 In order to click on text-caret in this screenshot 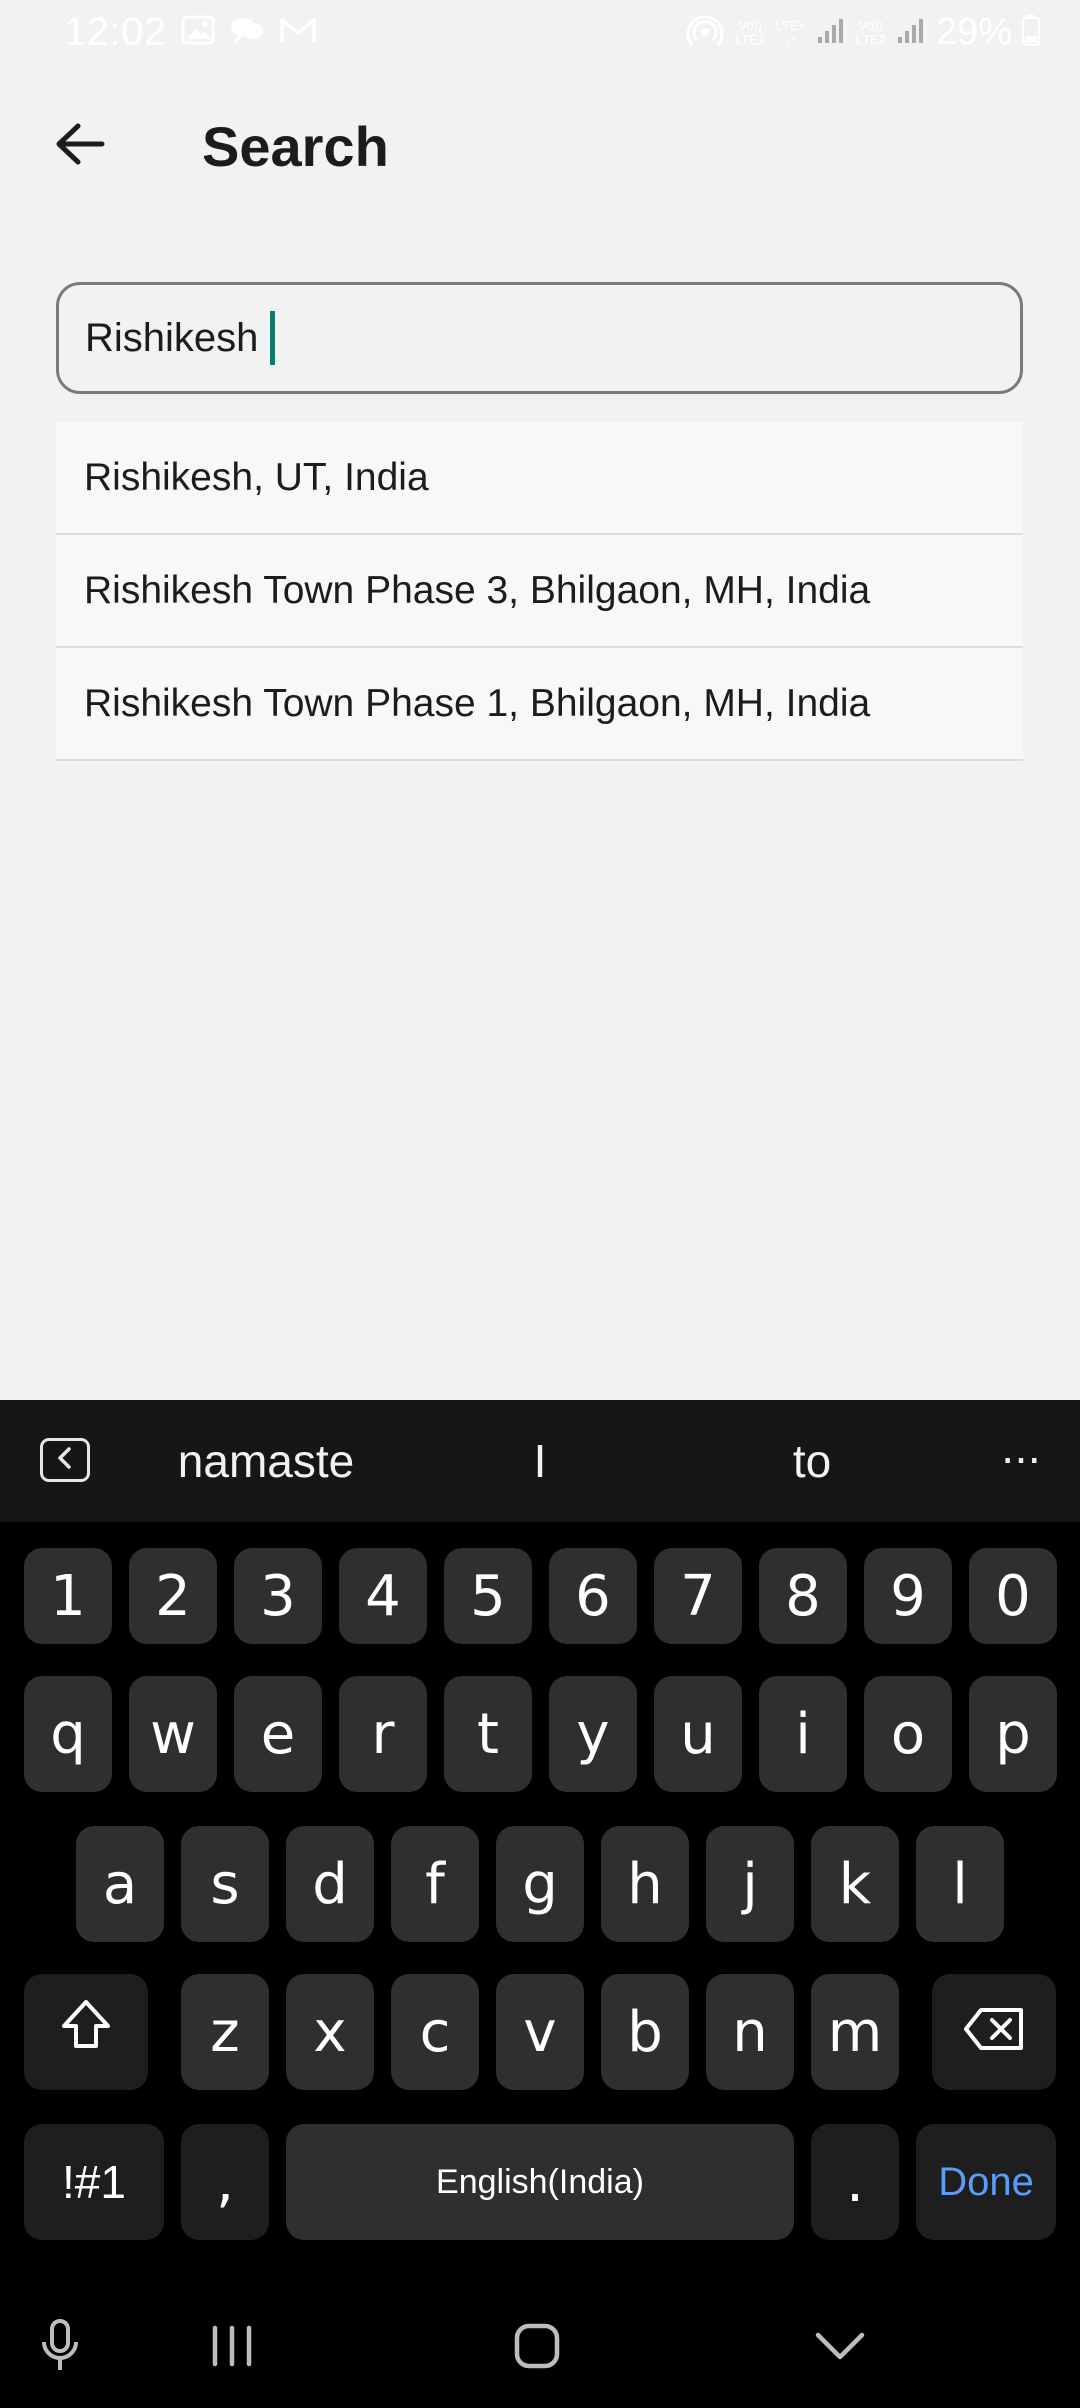, I will do `click(273, 338)`.